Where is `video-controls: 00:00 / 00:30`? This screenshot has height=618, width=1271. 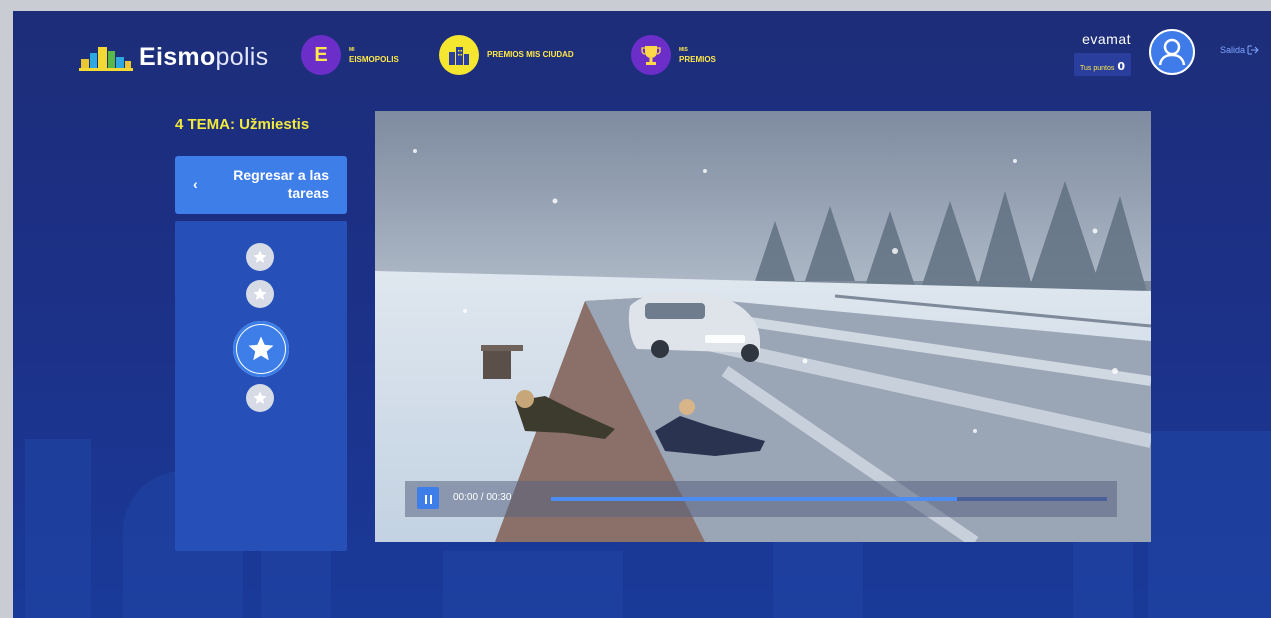 video-controls: 00:00 / 00:30 is located at coordinates (761, 499).